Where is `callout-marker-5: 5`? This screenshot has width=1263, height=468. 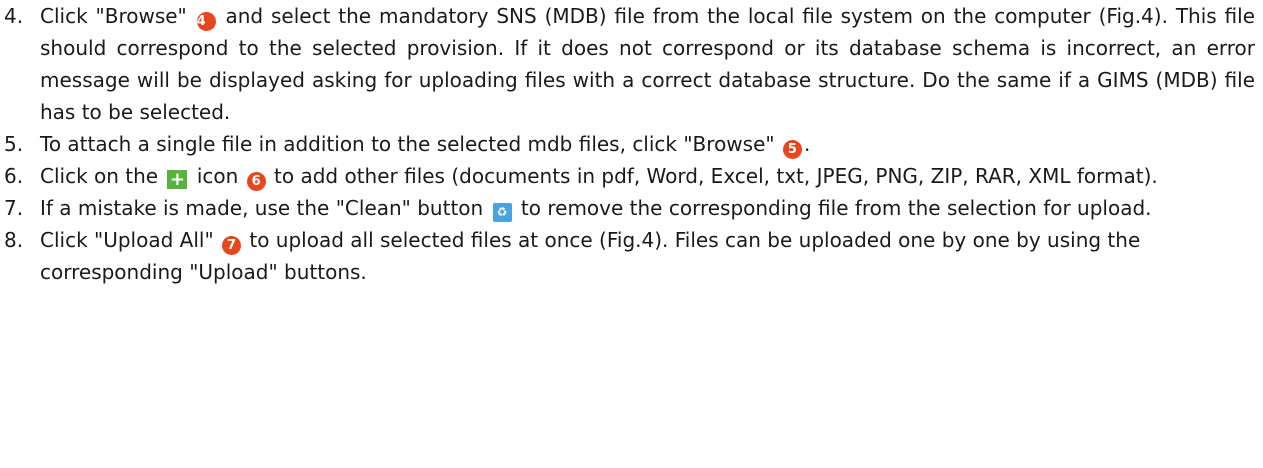 callout-marker-5: 5 is located at coordinates (792, 149).